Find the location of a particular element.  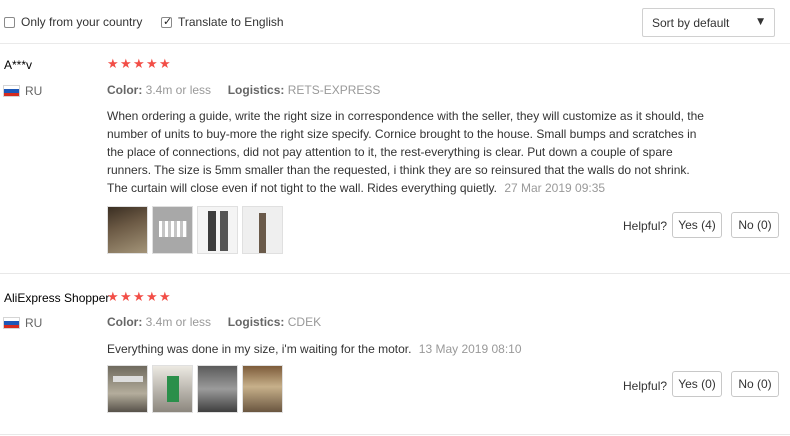

checkbox-unchecked is located at coordinates (9, 22).